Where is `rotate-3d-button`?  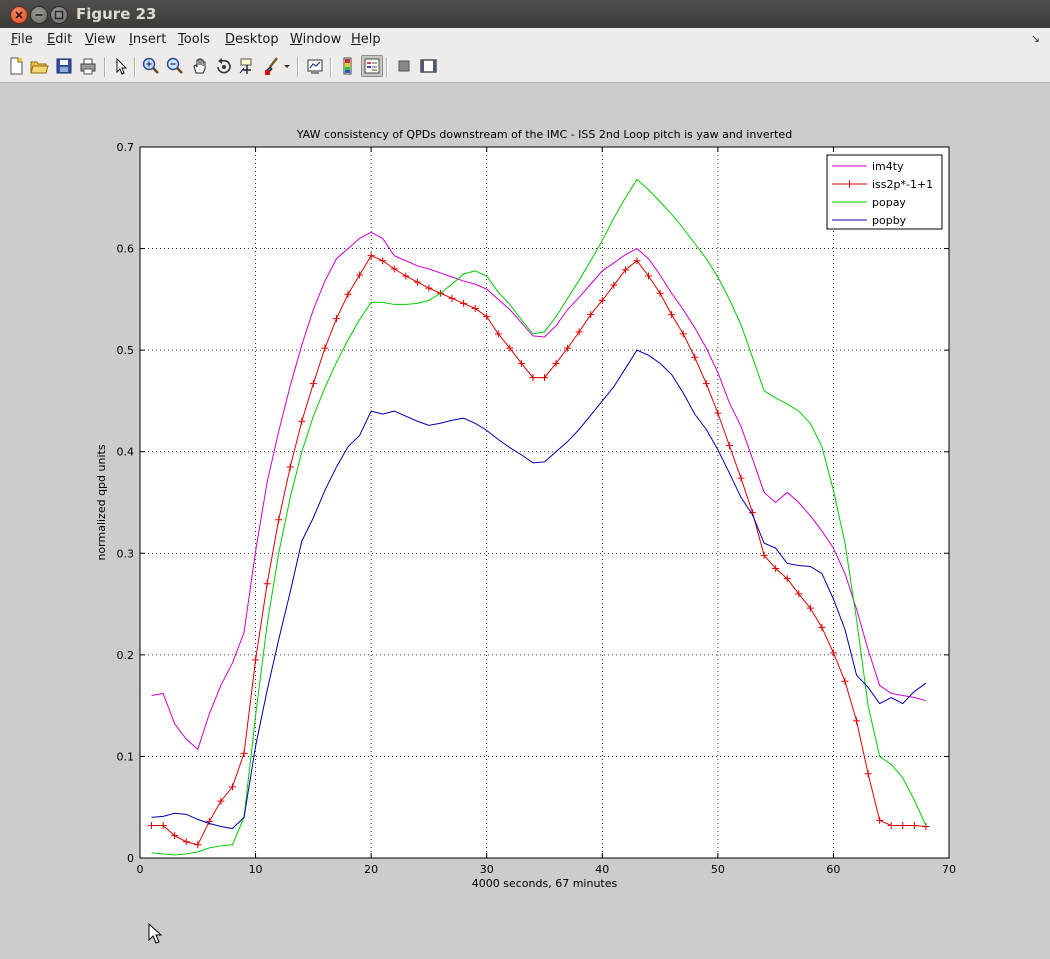 rotate-3d-button is located at coordinates (224, 66).